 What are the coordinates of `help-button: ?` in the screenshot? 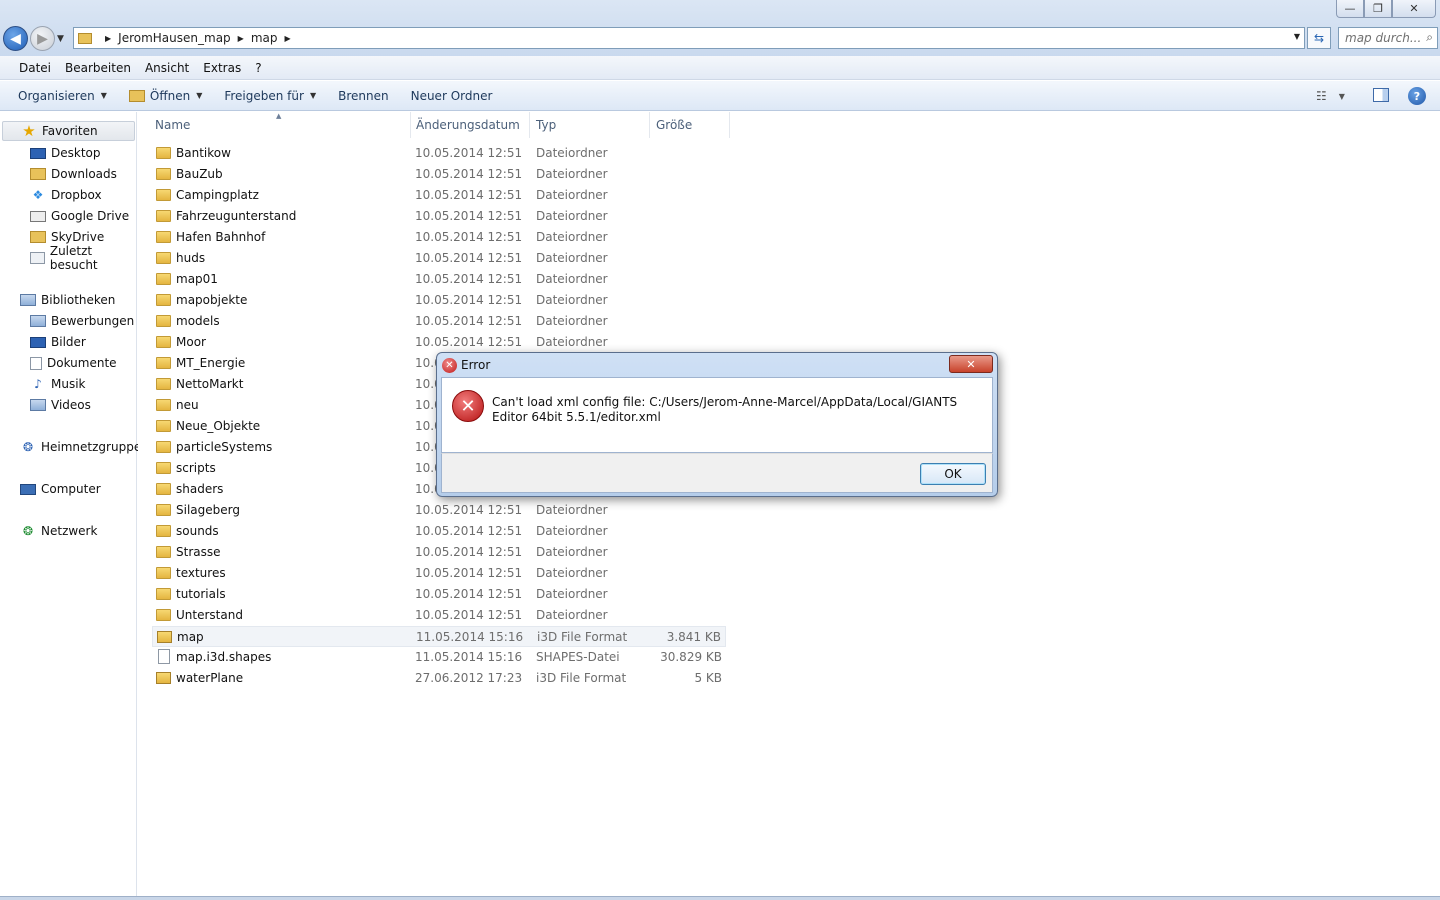 It's located at (1417, 96).